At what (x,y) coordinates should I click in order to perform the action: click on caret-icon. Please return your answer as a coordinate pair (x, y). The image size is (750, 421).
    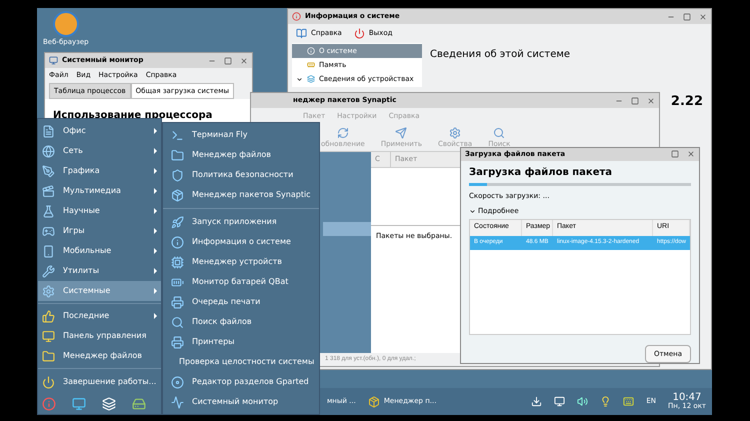
    Looking at the image, I should click on (472, 211).